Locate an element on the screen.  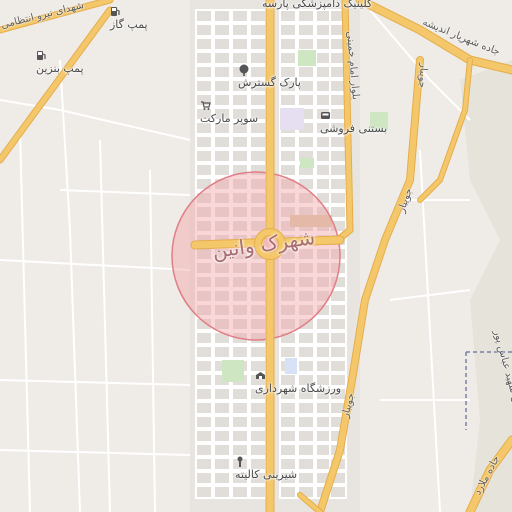
poi-pump-gas: پمپ گاز is located at coordinates (129, 18).